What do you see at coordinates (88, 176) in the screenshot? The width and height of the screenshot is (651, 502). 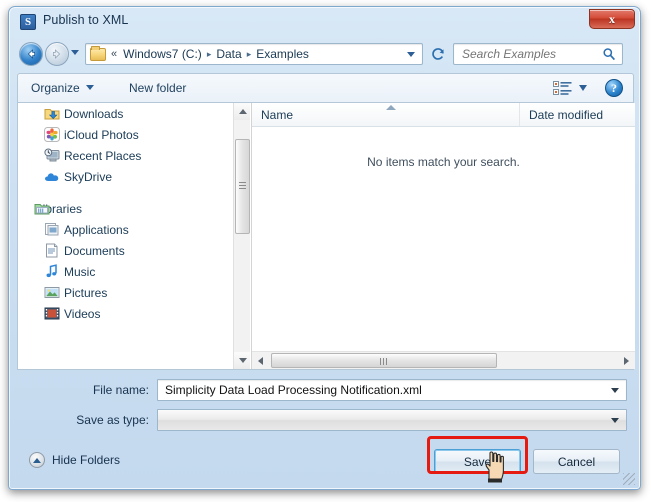 I see `sidebar-item-label: SkyDrive` at bounding box center [88, 176].